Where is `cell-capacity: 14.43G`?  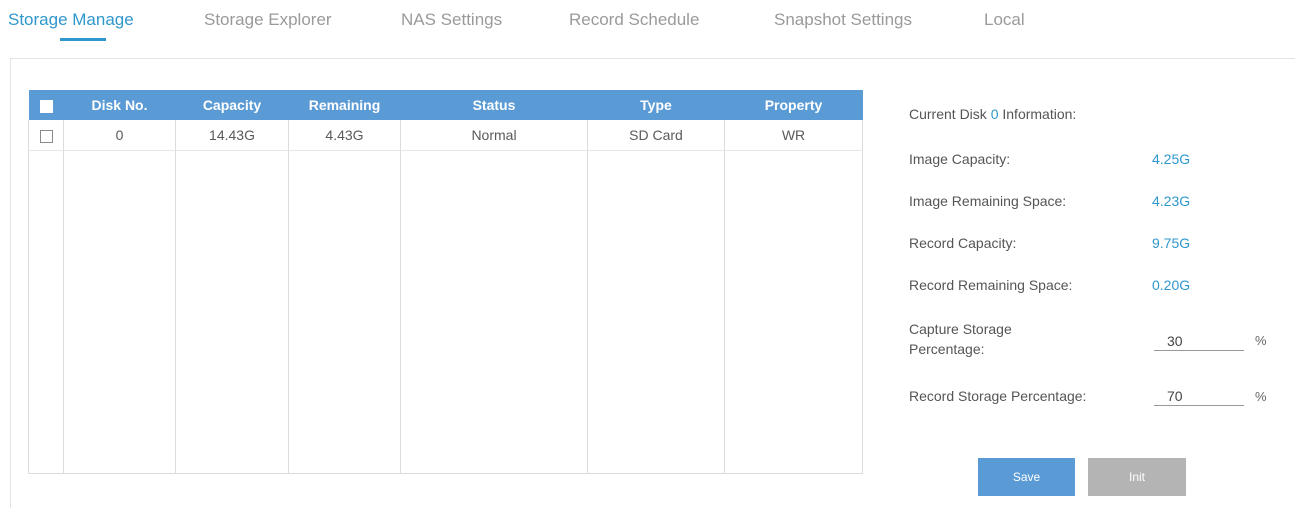
cell-capacity: 14.43G is located at coordinates (232, 135).